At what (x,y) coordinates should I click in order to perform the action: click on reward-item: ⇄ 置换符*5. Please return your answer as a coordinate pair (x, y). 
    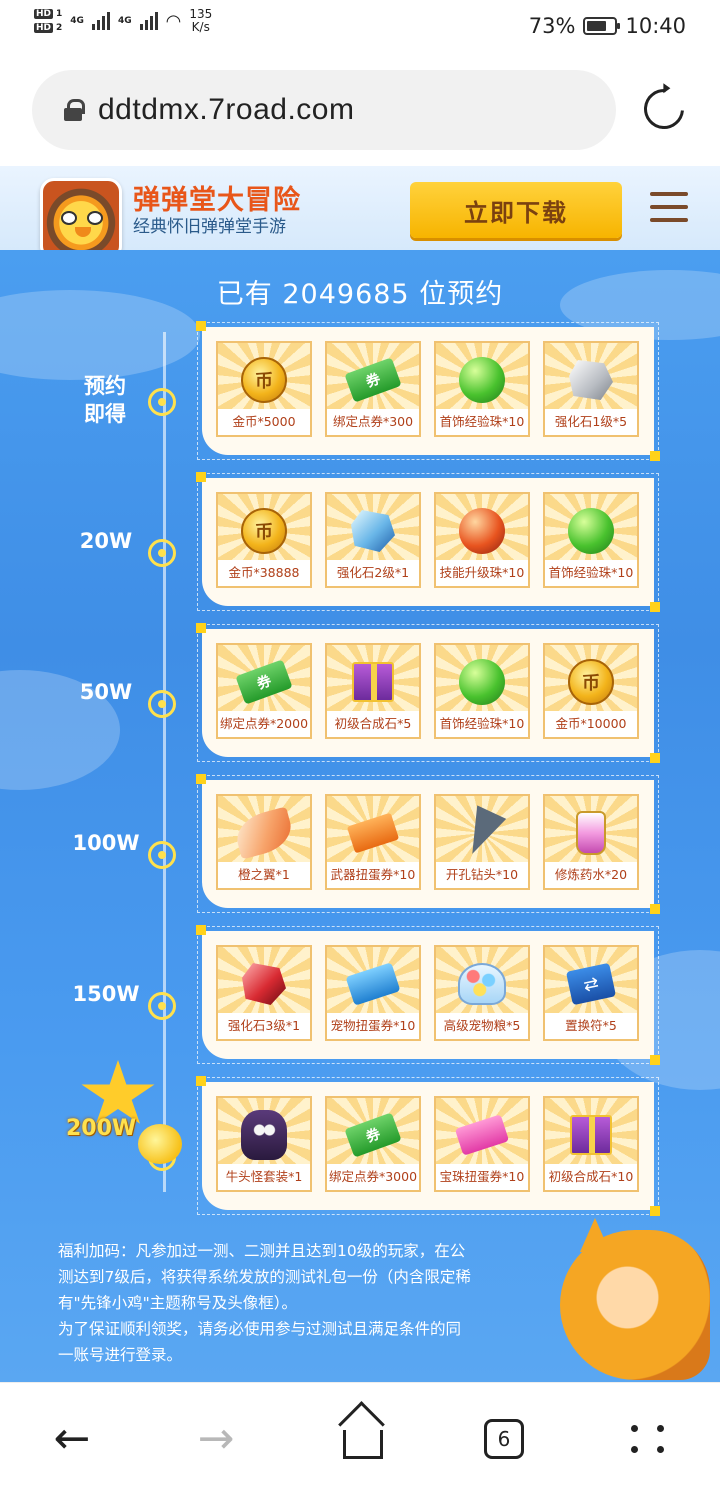
    Looking at the image, I should click on (591, 993).